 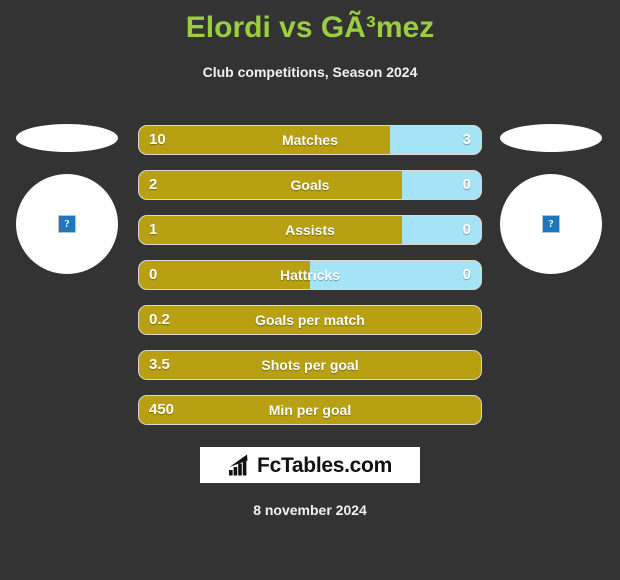 I want to click on logo-text: FcTables.com, so click(x=324, y=465).